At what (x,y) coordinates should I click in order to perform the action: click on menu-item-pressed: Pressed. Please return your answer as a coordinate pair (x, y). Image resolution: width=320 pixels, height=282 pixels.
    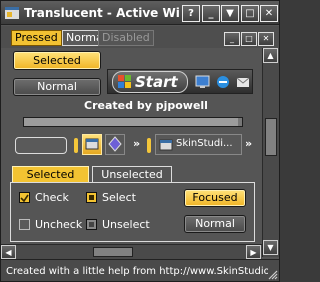
    Looking at the image, I should click on (36, 38).